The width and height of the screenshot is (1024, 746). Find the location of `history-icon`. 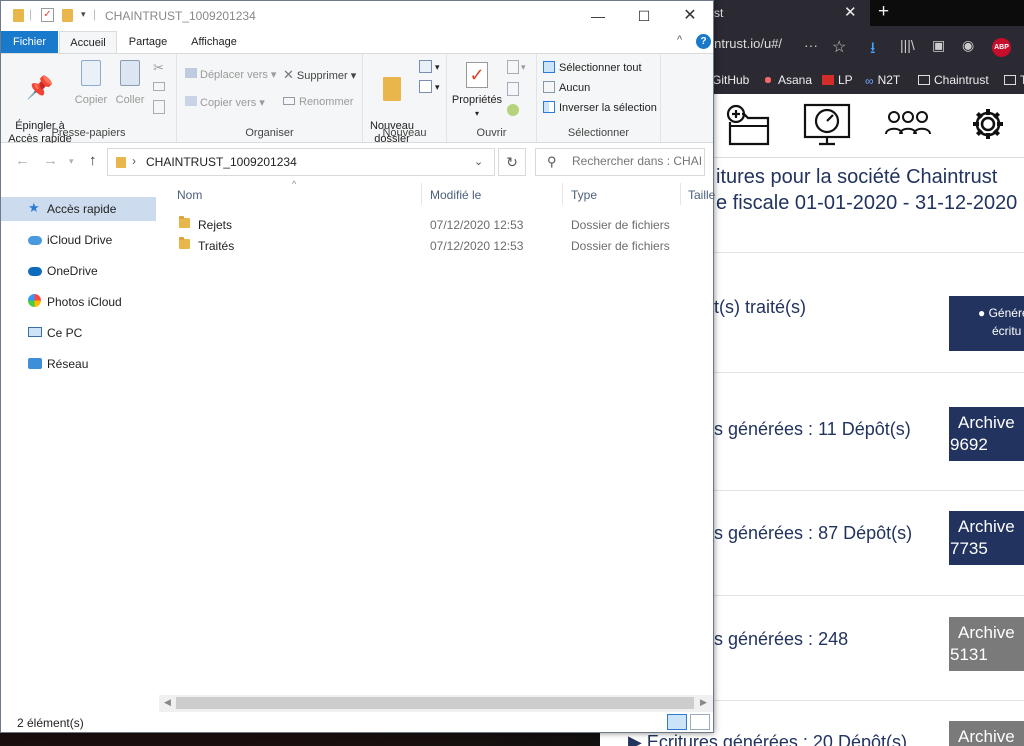

history-icon is located at coordinates (513, 110).